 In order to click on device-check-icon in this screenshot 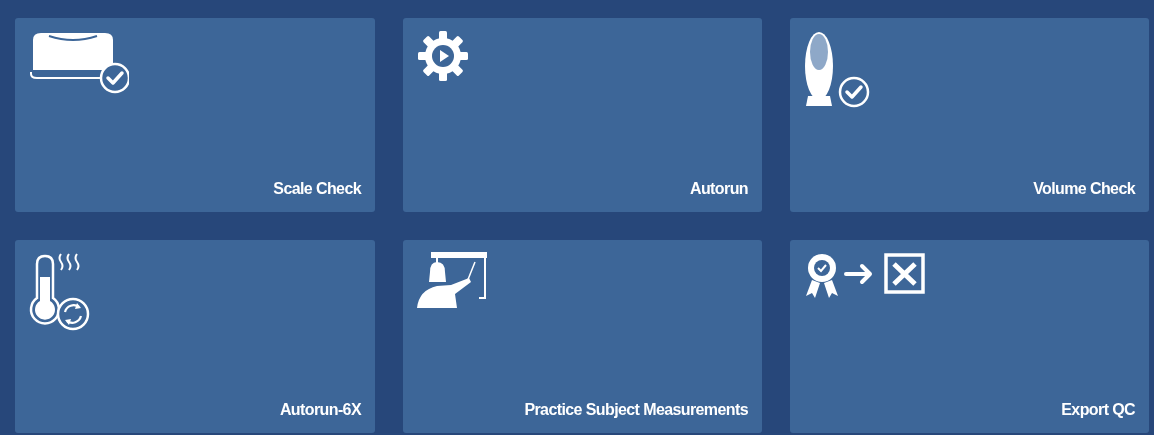, I will do `click(838, 69)`.